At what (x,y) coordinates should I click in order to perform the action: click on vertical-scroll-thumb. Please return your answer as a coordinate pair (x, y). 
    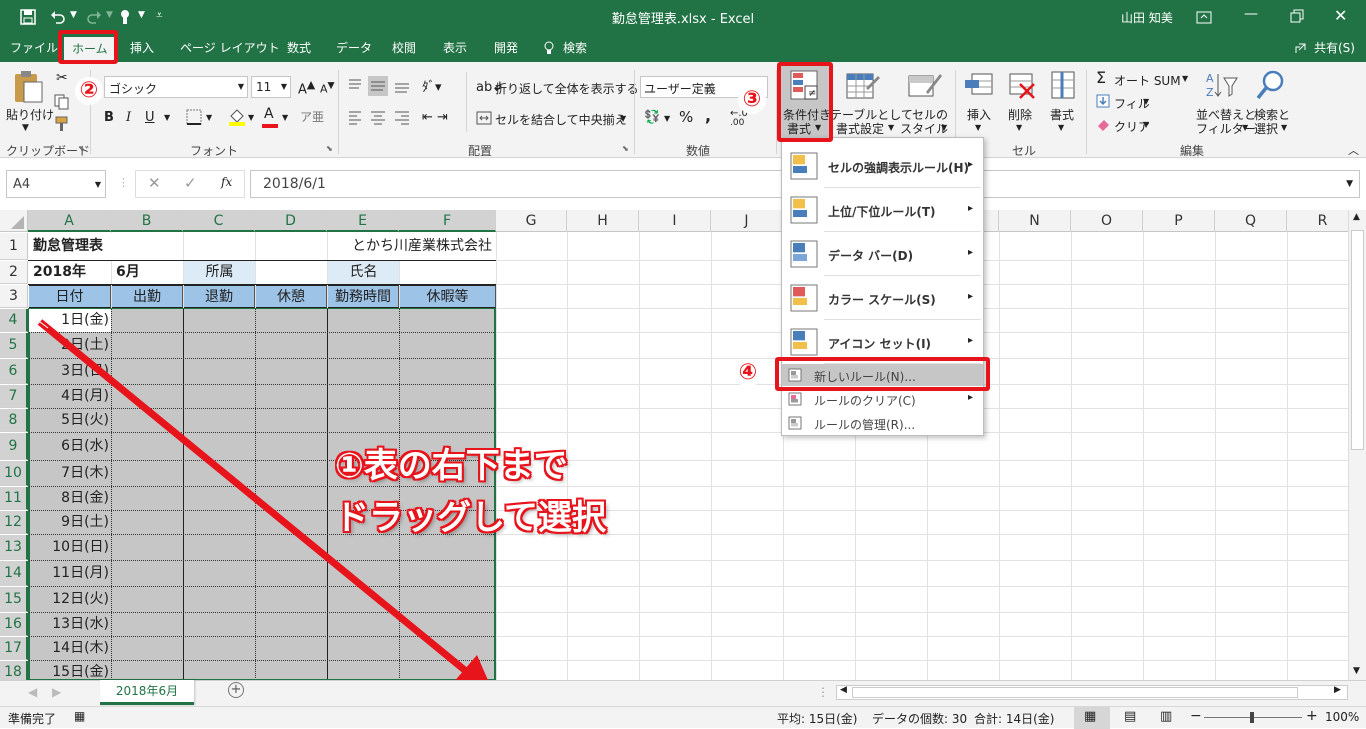
    Looking at the image, I should click on (1357, 340).